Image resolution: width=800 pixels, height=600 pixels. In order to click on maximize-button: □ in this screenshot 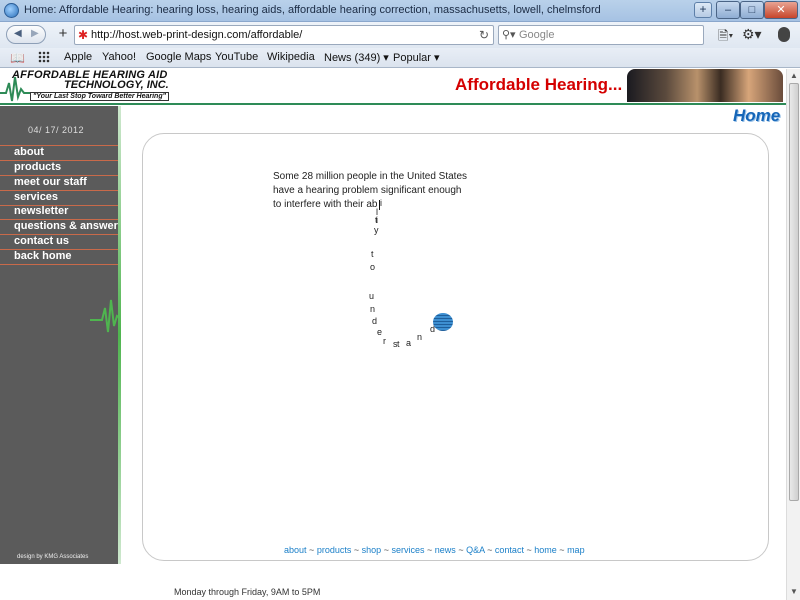, I will do `click(752, 10)`.